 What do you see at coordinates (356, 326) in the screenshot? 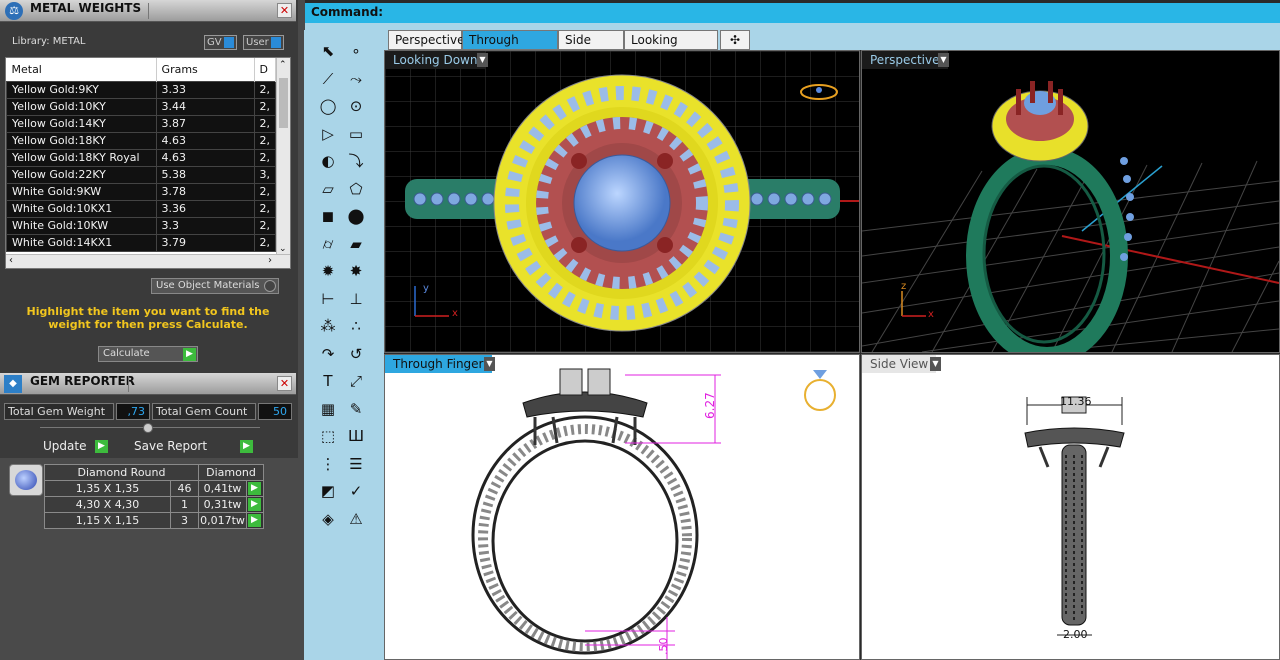
I see `gem-cluster-icon: ∴` at bounding box center [356, 326].